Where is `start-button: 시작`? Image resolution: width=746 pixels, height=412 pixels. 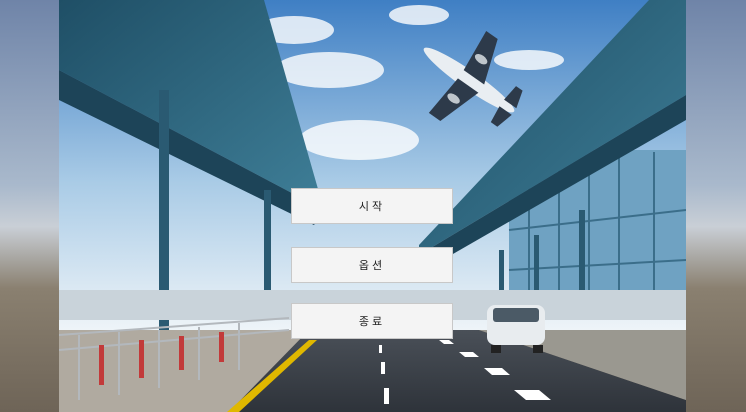 start-button: 시작 is located at coordinates (372, 206).